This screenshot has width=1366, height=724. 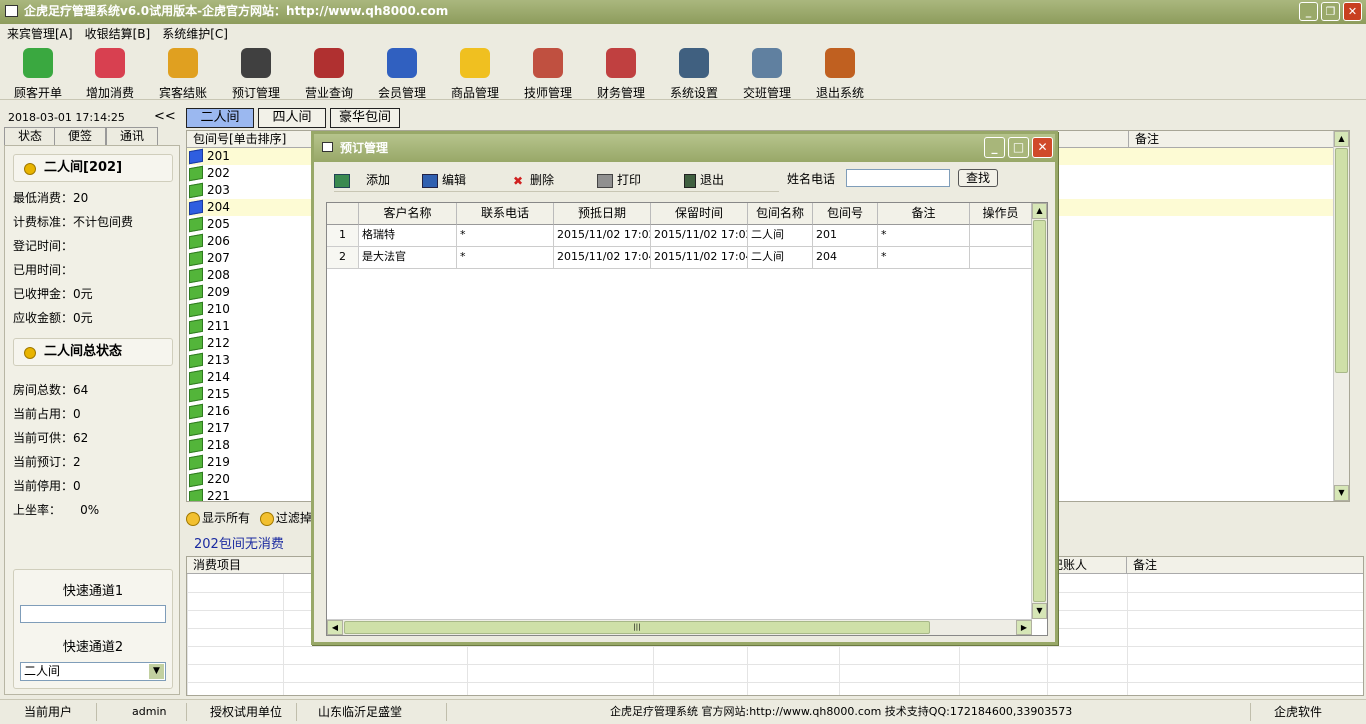 I want to click on tab-comm: 通讯, so click(x=132, y=136).